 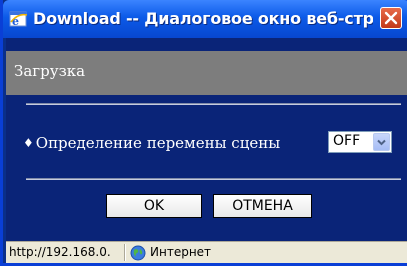 I want to click on scene-change-label: Определение перемены сцены, so click(x=158, y=143).